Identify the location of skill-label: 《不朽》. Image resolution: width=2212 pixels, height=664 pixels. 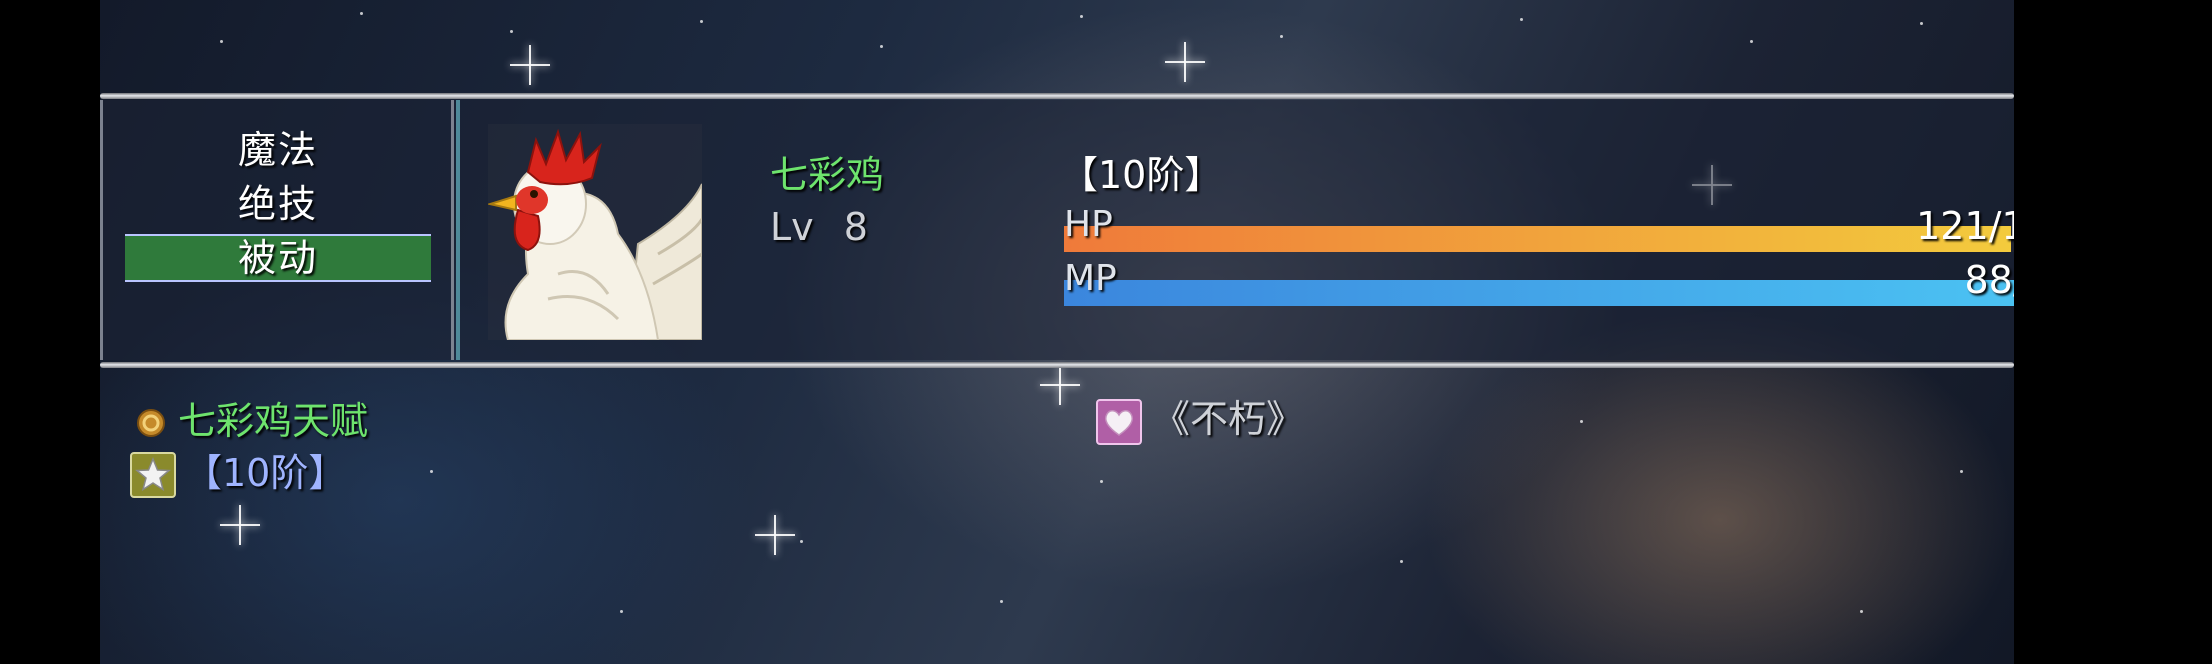
(1228, 419).